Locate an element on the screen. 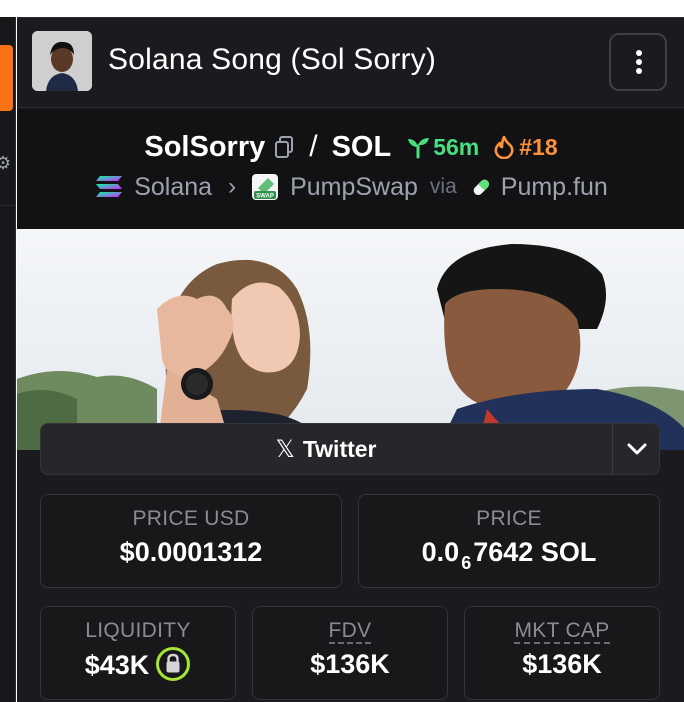 This screenshot has width=684, height=702. pair-row: SolSorry / SOL 56m #18 is located at coordinates (350, 147).